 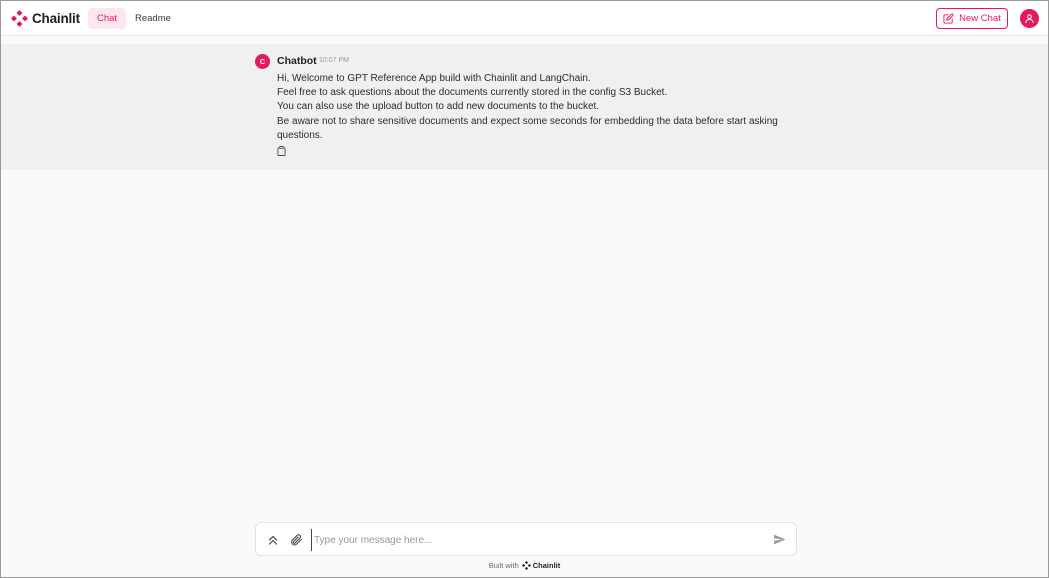 What do you see at coordinates (262, 61) in the screenshot?
I see `bot-avatar: C` at bounding box center [262, 61].